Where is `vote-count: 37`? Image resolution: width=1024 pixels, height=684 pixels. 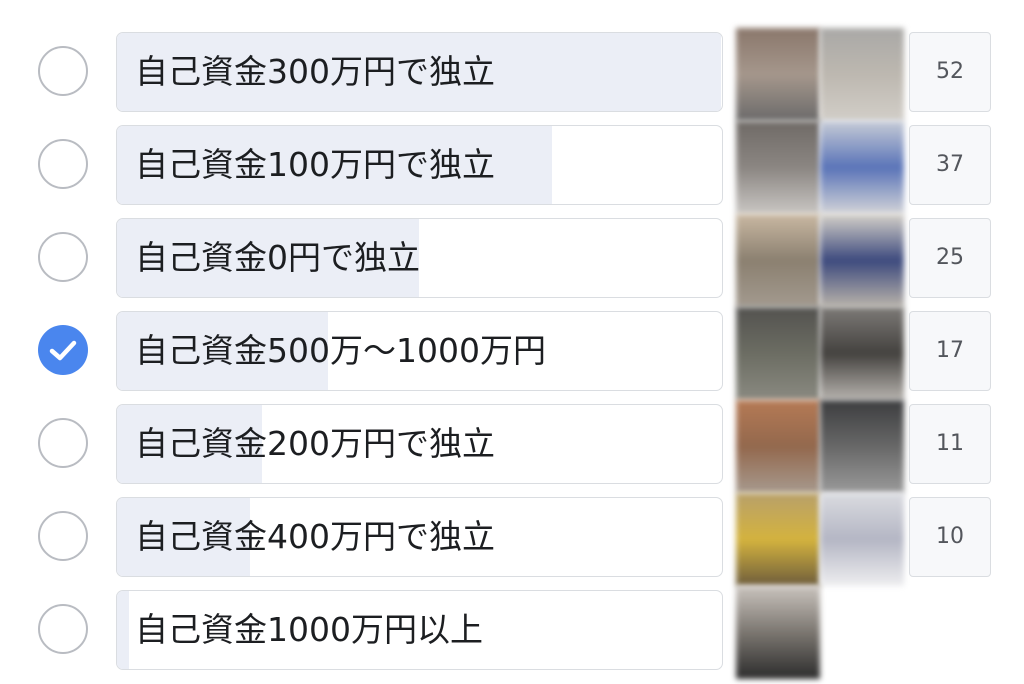
vote-count: 37 is located at coordinates (950, 165).